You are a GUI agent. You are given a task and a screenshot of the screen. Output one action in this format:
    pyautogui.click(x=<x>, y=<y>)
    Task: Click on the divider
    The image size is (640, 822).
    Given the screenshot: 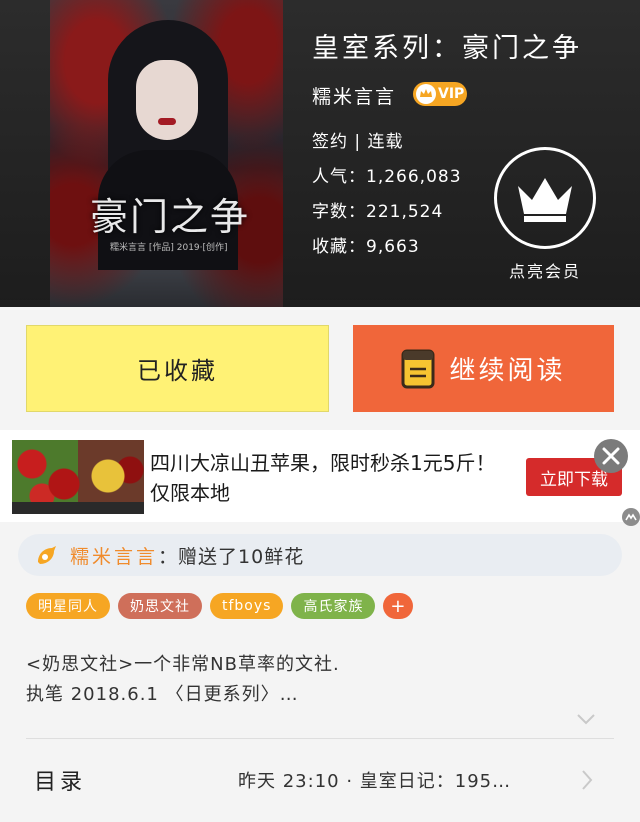 What is the action you would take?
    pyautogui.click(x=320, y=738)
    